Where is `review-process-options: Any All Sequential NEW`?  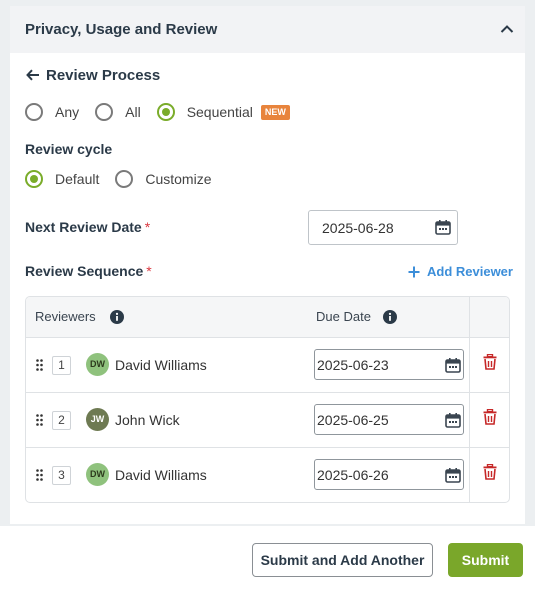
review-process-options: Any All Sequential NEW is located at coordinates (157, 112).